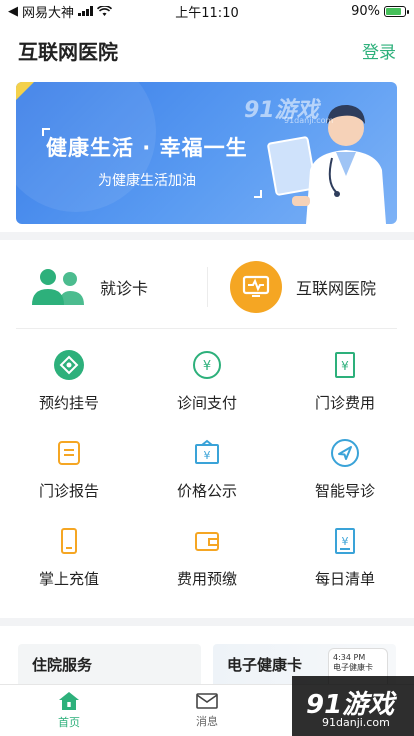 This screenshot has height=736, width=414. I want to click on home-icon, so click(69, 701).